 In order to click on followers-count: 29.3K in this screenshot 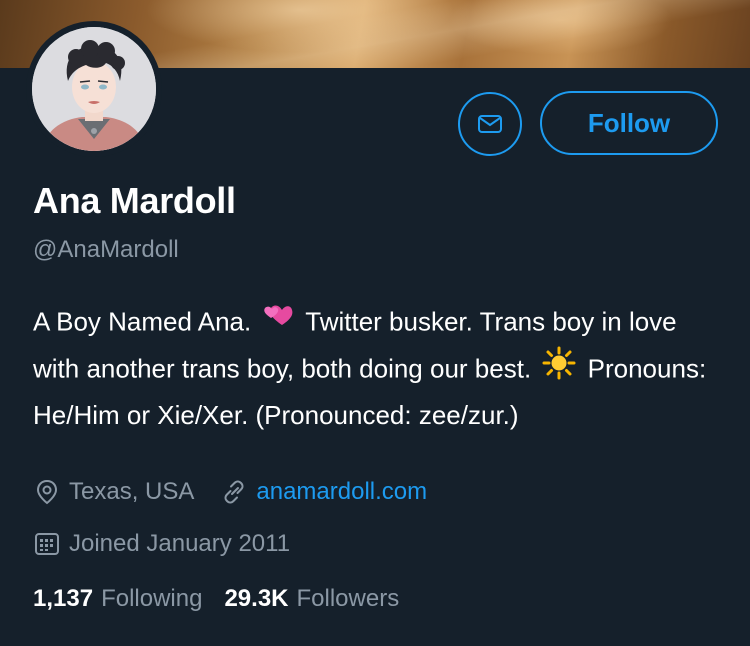, I will do `click(256, 598)`.